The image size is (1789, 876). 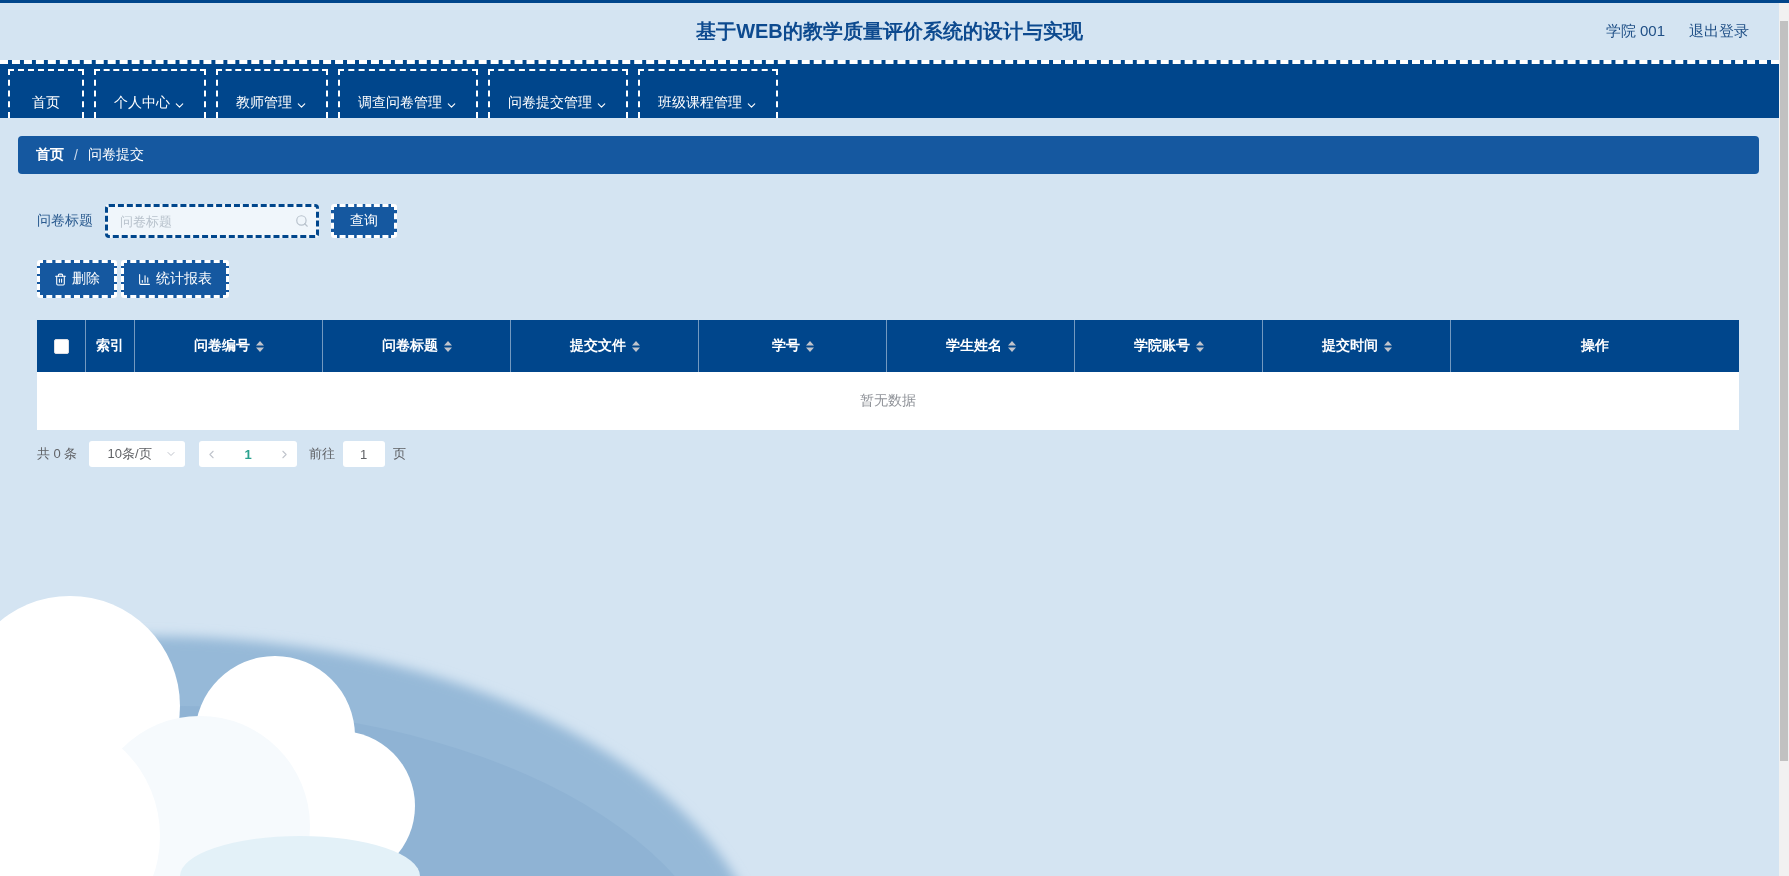 What do you see at coordinates (60, 279) in the screenshot?
I see `trash-icon` at bounding box center [60, 279].